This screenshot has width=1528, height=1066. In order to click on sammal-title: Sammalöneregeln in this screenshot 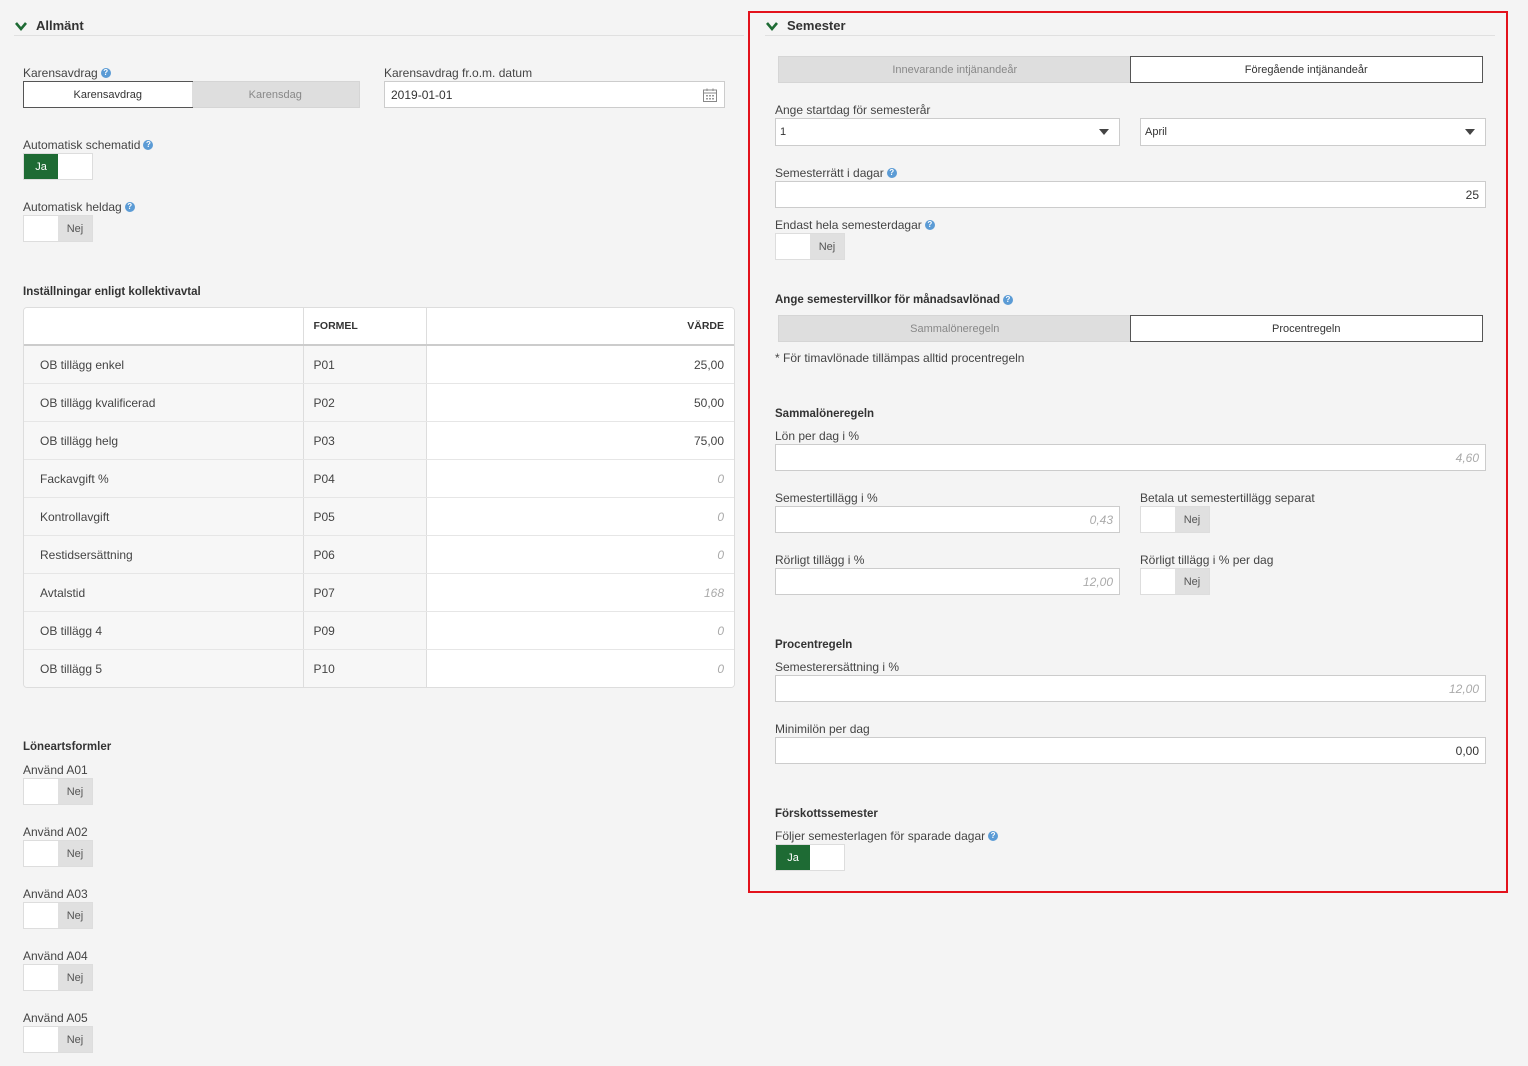, I will do `click(825, 414)`.